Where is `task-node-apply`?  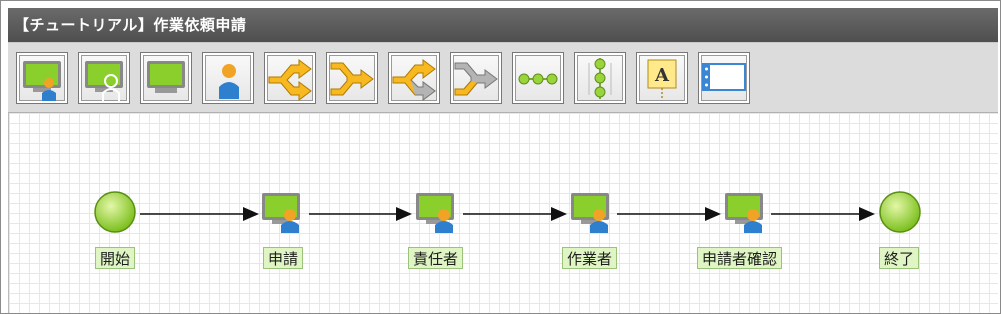 task-node-apply is located at coordinates (282, 212).